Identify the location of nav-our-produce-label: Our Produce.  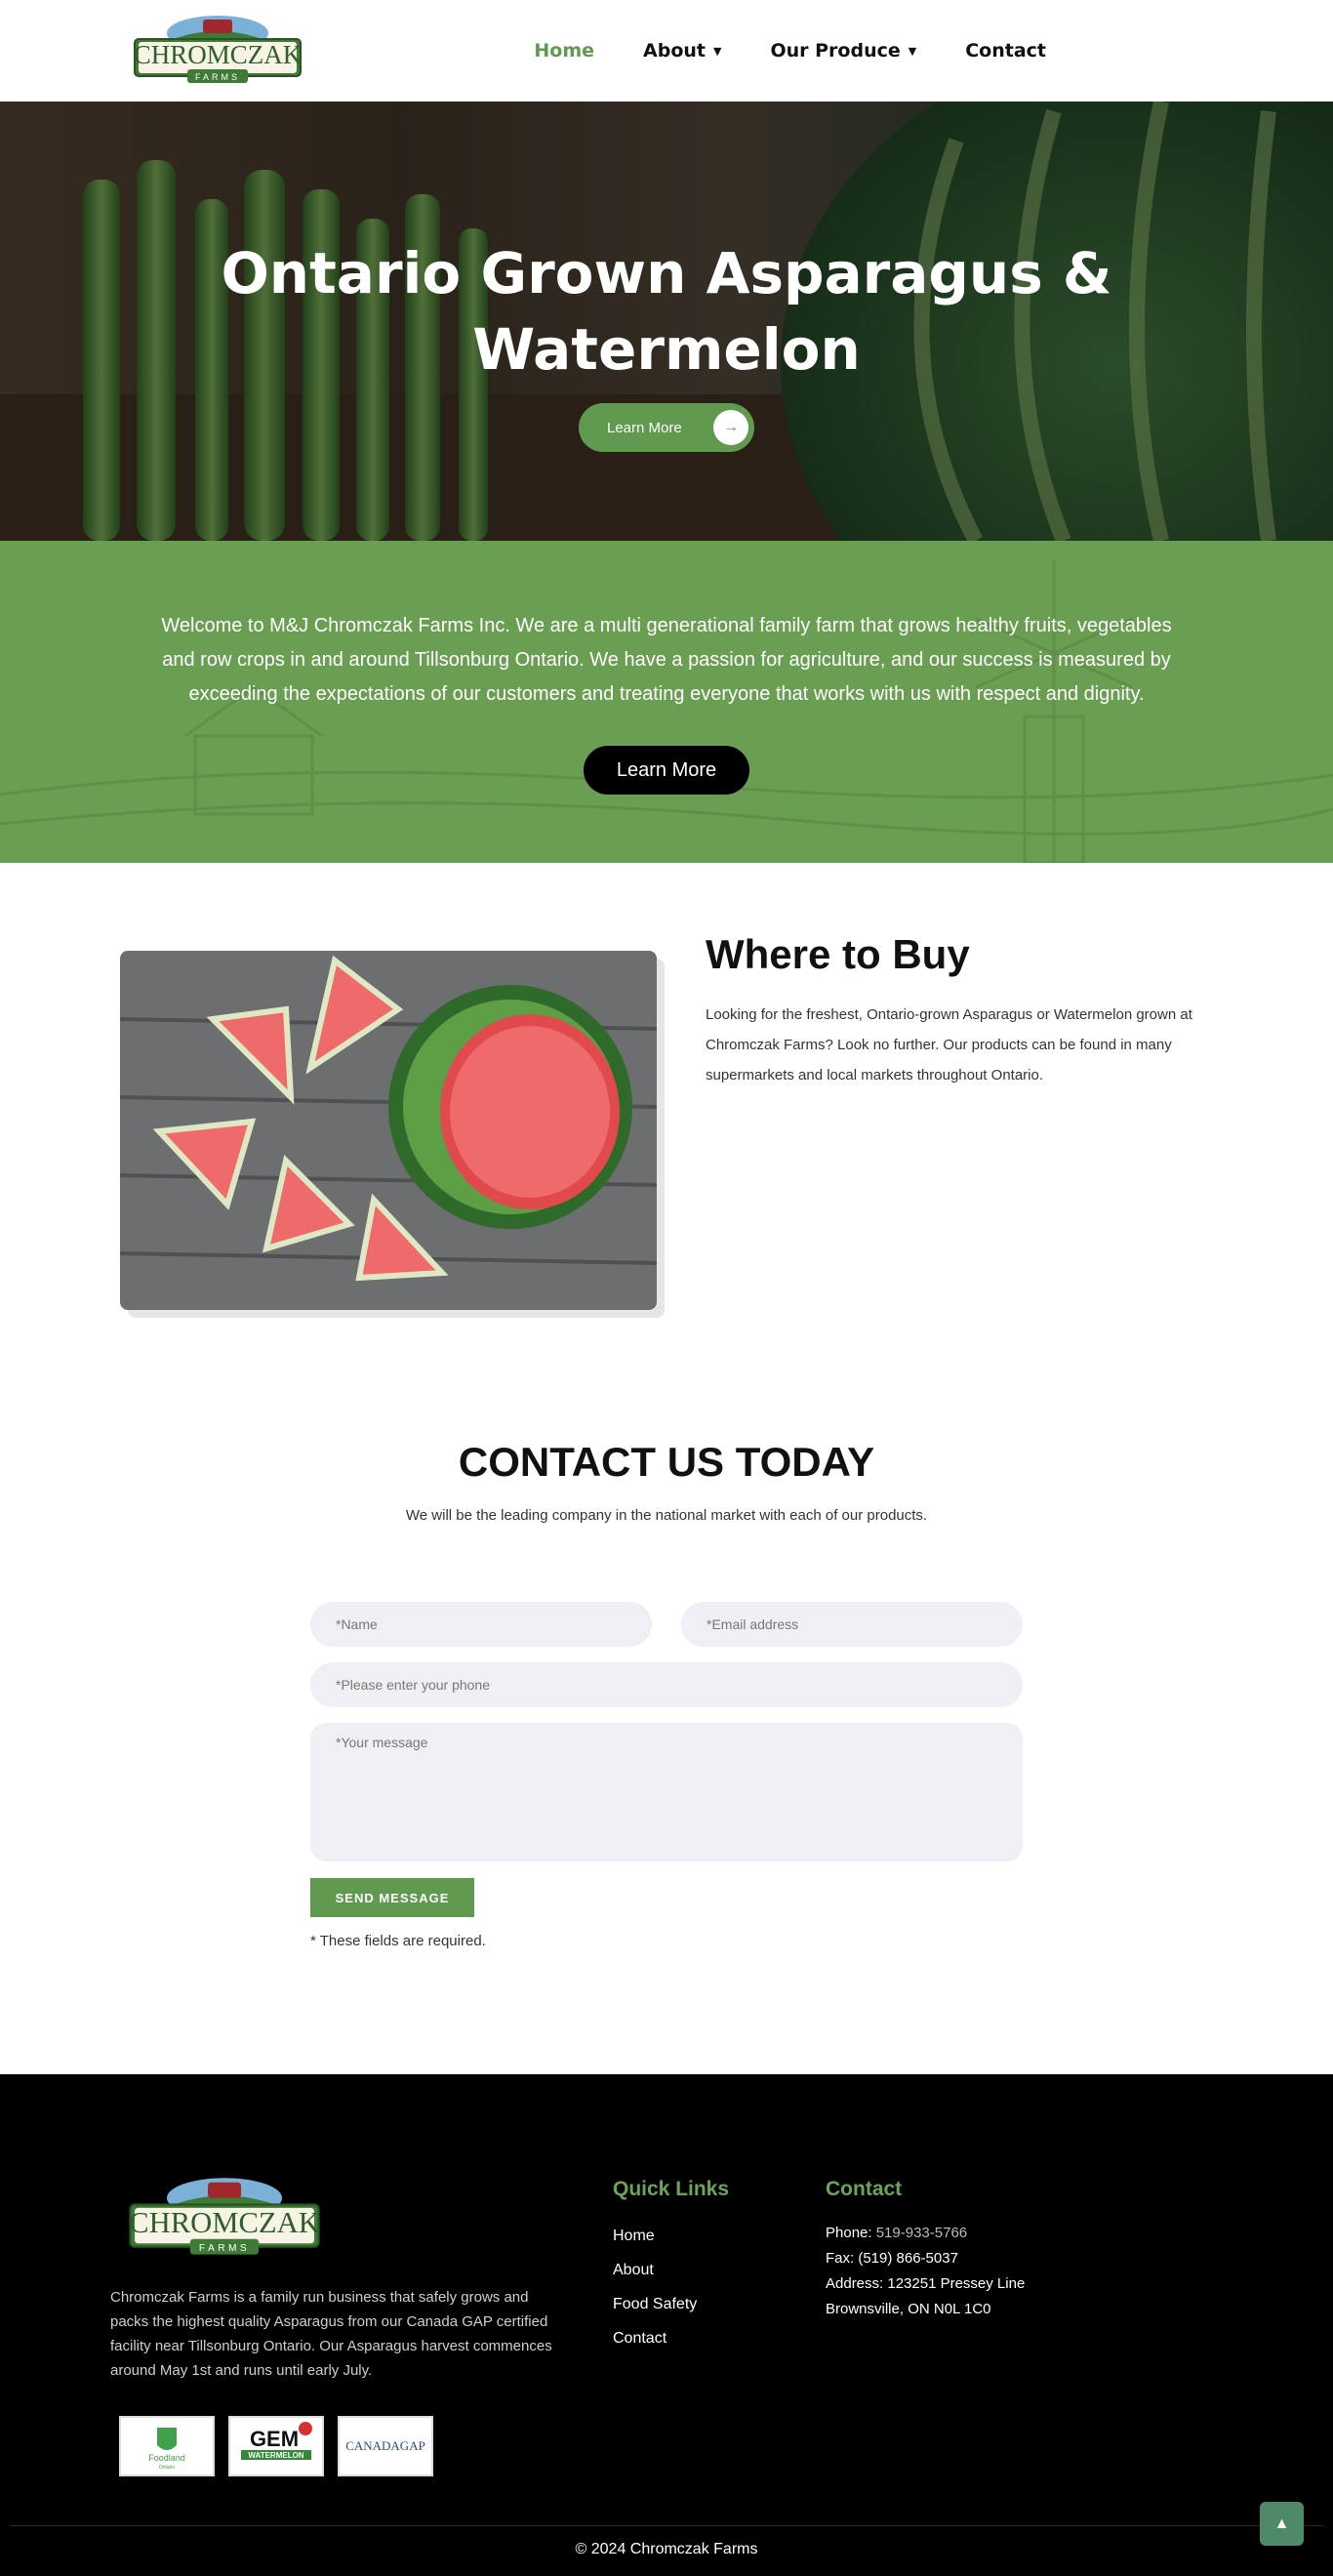
(835, 50).